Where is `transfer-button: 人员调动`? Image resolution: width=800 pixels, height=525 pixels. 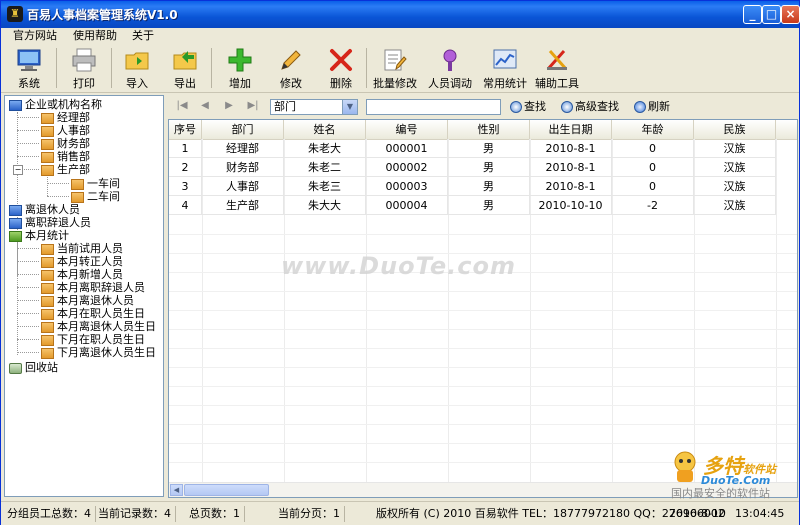 transfer-button: 人员调动 is located at coordinates (450, 67).